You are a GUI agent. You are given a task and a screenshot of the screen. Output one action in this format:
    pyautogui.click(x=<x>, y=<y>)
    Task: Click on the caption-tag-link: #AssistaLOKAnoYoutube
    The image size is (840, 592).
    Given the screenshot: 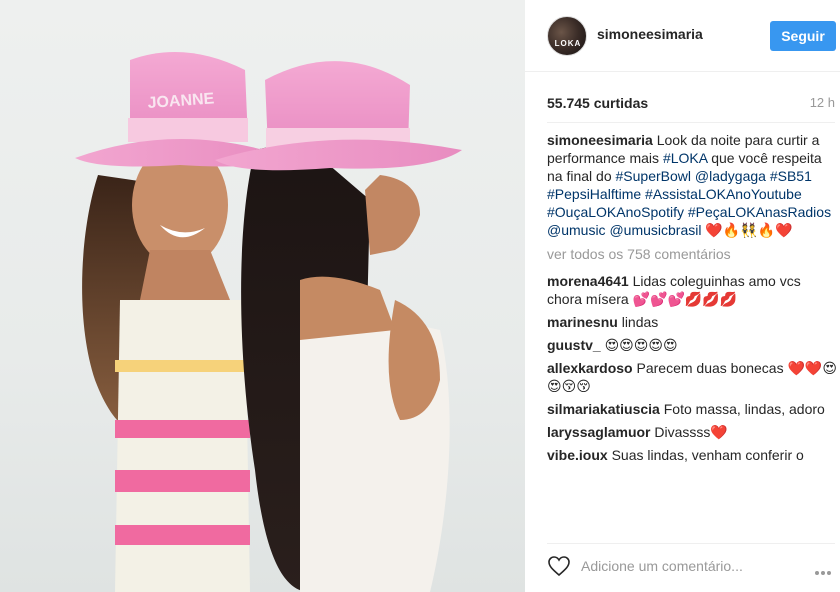 What is the action you would take?
    pyautogui.click(x=723, y=194)
    